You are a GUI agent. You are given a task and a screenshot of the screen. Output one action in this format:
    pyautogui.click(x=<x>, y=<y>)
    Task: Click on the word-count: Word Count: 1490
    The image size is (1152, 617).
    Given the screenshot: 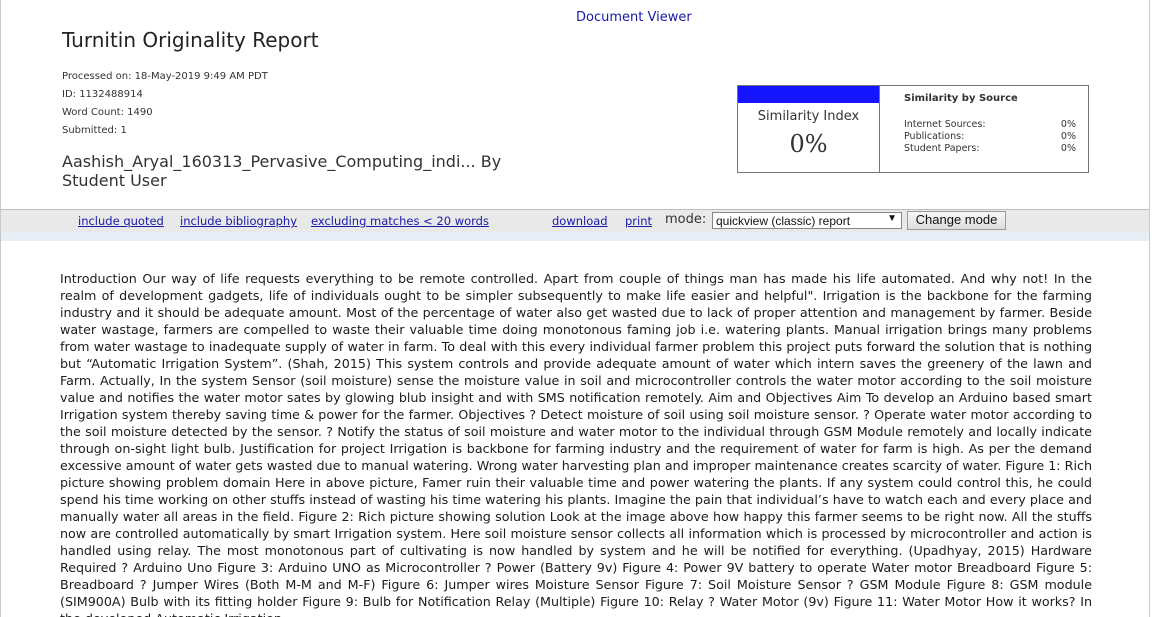 What is the action you would take?
    pyautogui.click(x=107, y=112)
    